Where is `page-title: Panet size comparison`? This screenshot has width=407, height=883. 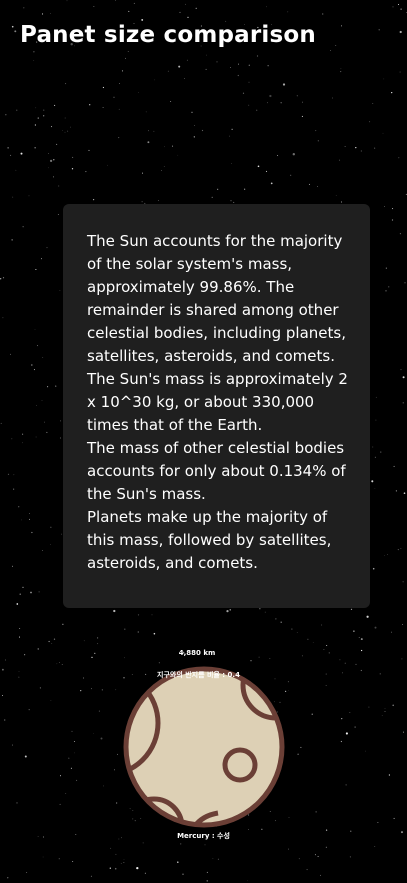
page-title: Panet size comparison is located at coordinates (168, 35).